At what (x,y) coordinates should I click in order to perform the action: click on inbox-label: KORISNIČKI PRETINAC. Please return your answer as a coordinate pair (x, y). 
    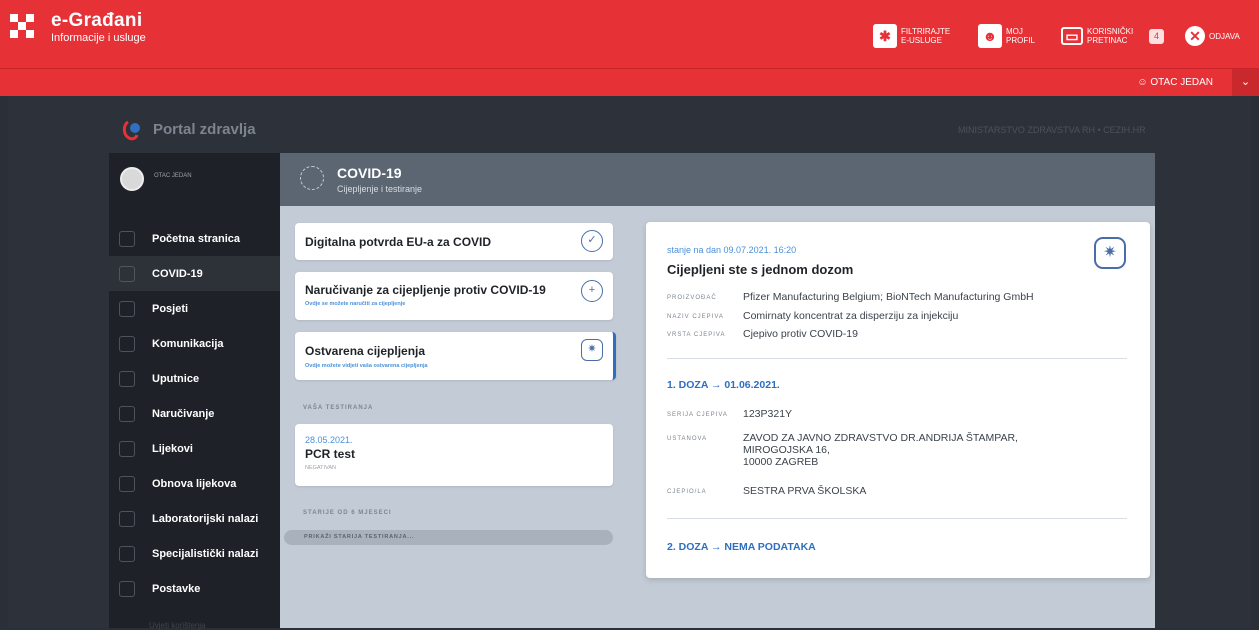
    Looking at the image, I should click on (1110, 36).